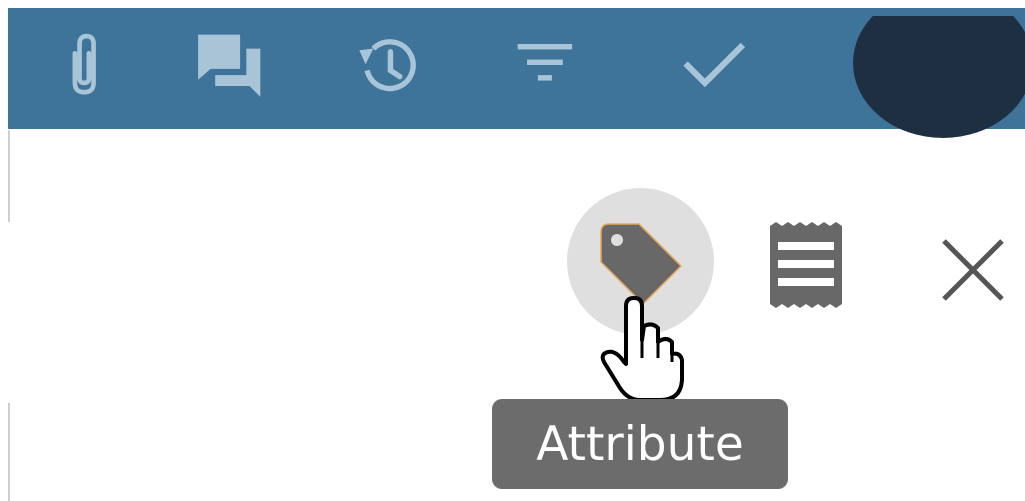 This screenshot has height=501, width=1025. I want to click on close-icon, so click(973, 270).